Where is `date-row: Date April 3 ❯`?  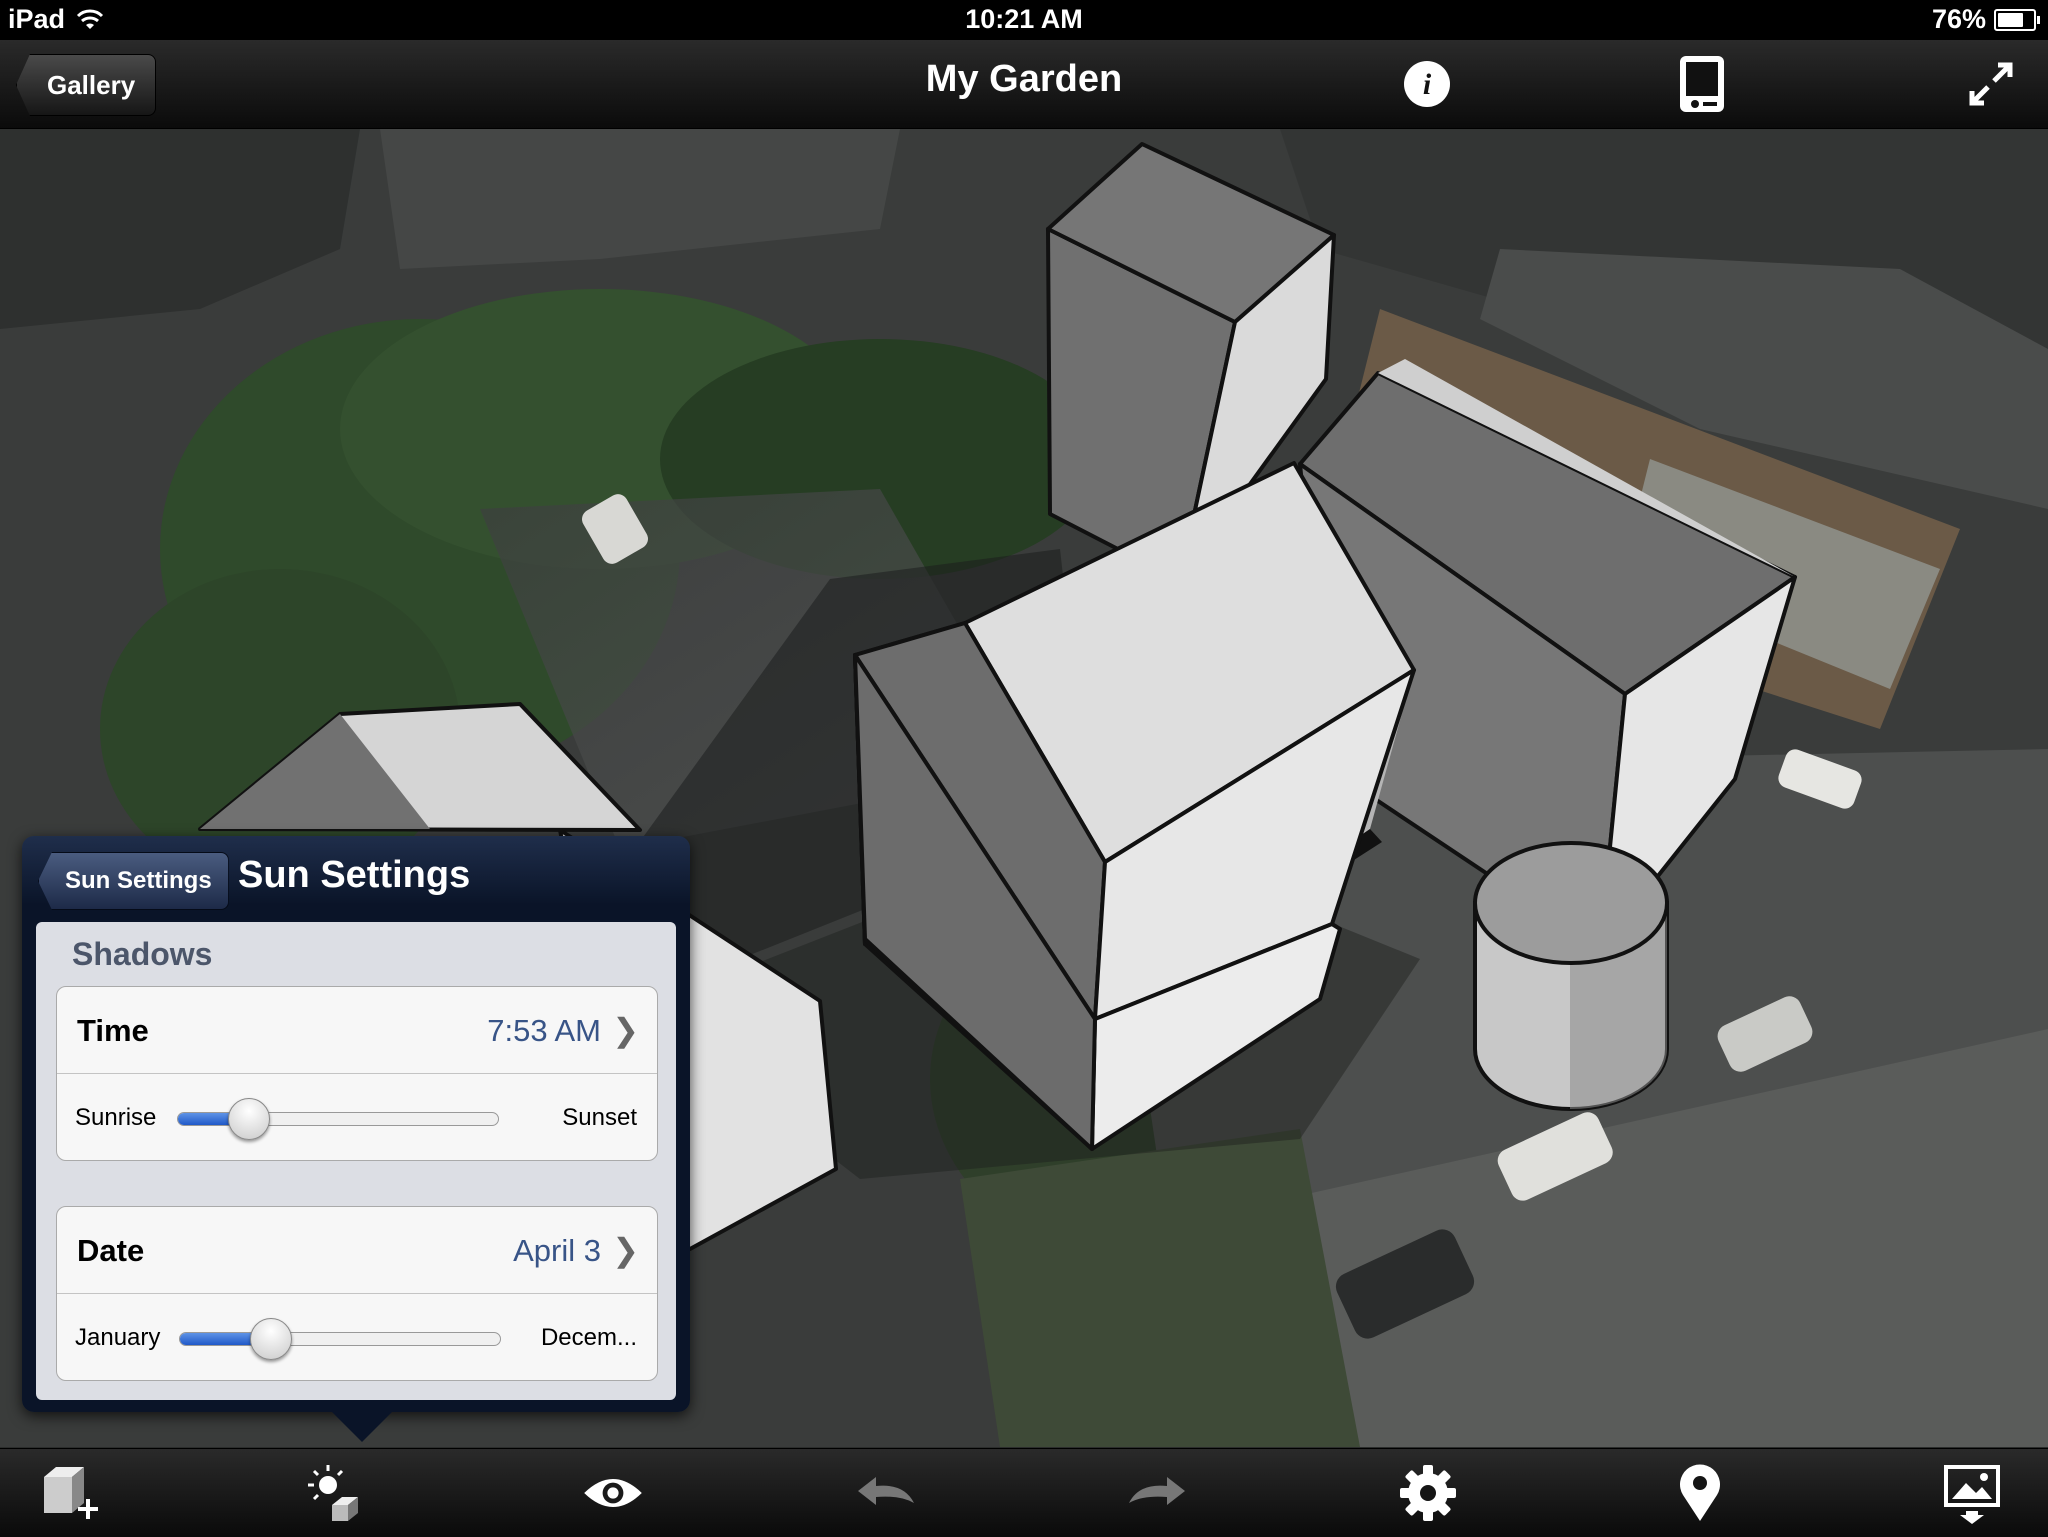 date-row: Date April 3 ❯ is located at coordinates (357, 1250).